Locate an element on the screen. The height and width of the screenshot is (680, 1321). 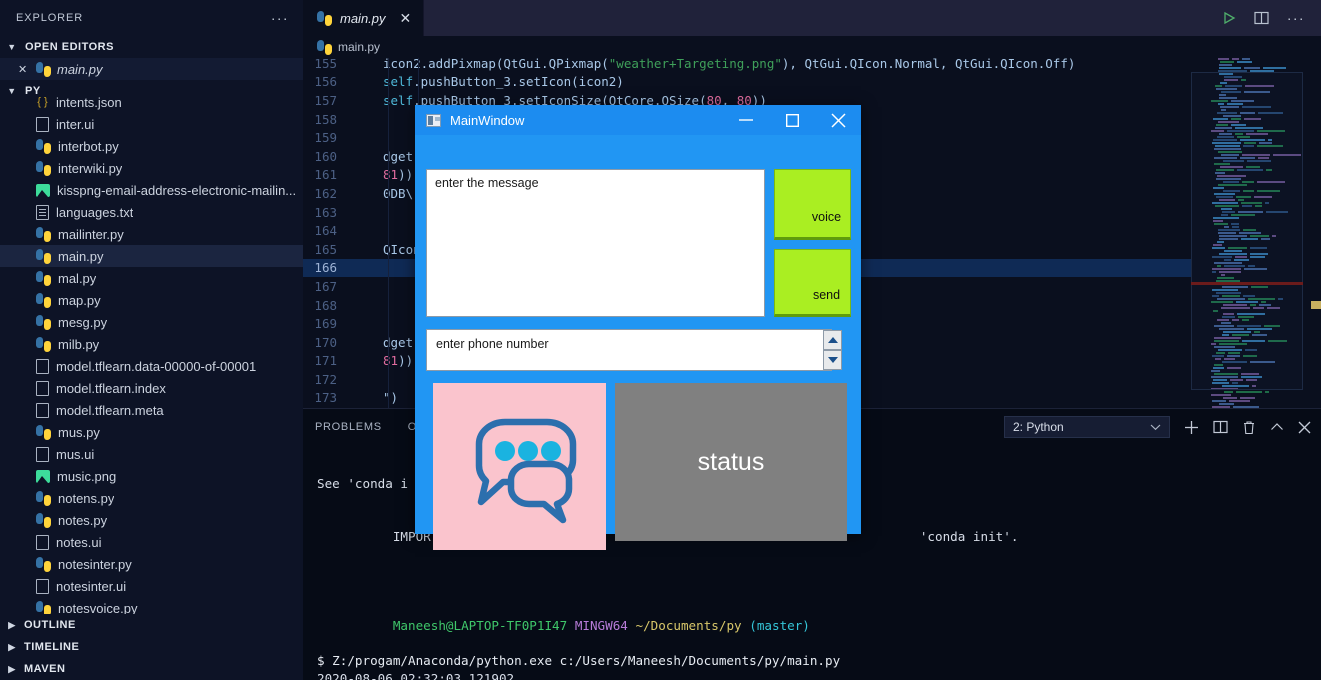
file-label: model.tflearn.meta is located at coordinates (110, 410).